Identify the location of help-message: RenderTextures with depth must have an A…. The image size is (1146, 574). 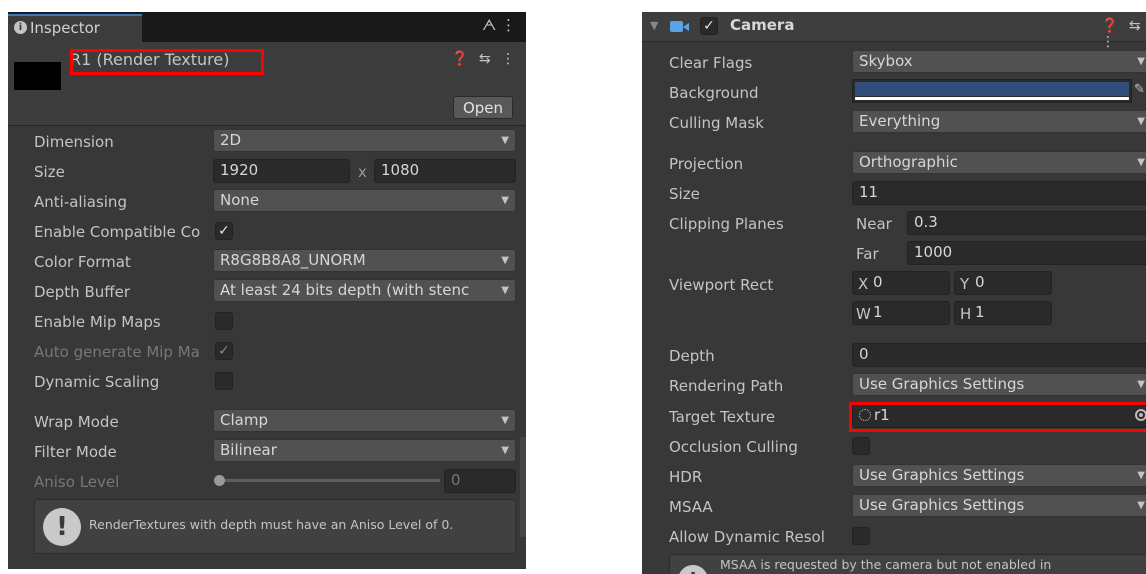
(271, 524).